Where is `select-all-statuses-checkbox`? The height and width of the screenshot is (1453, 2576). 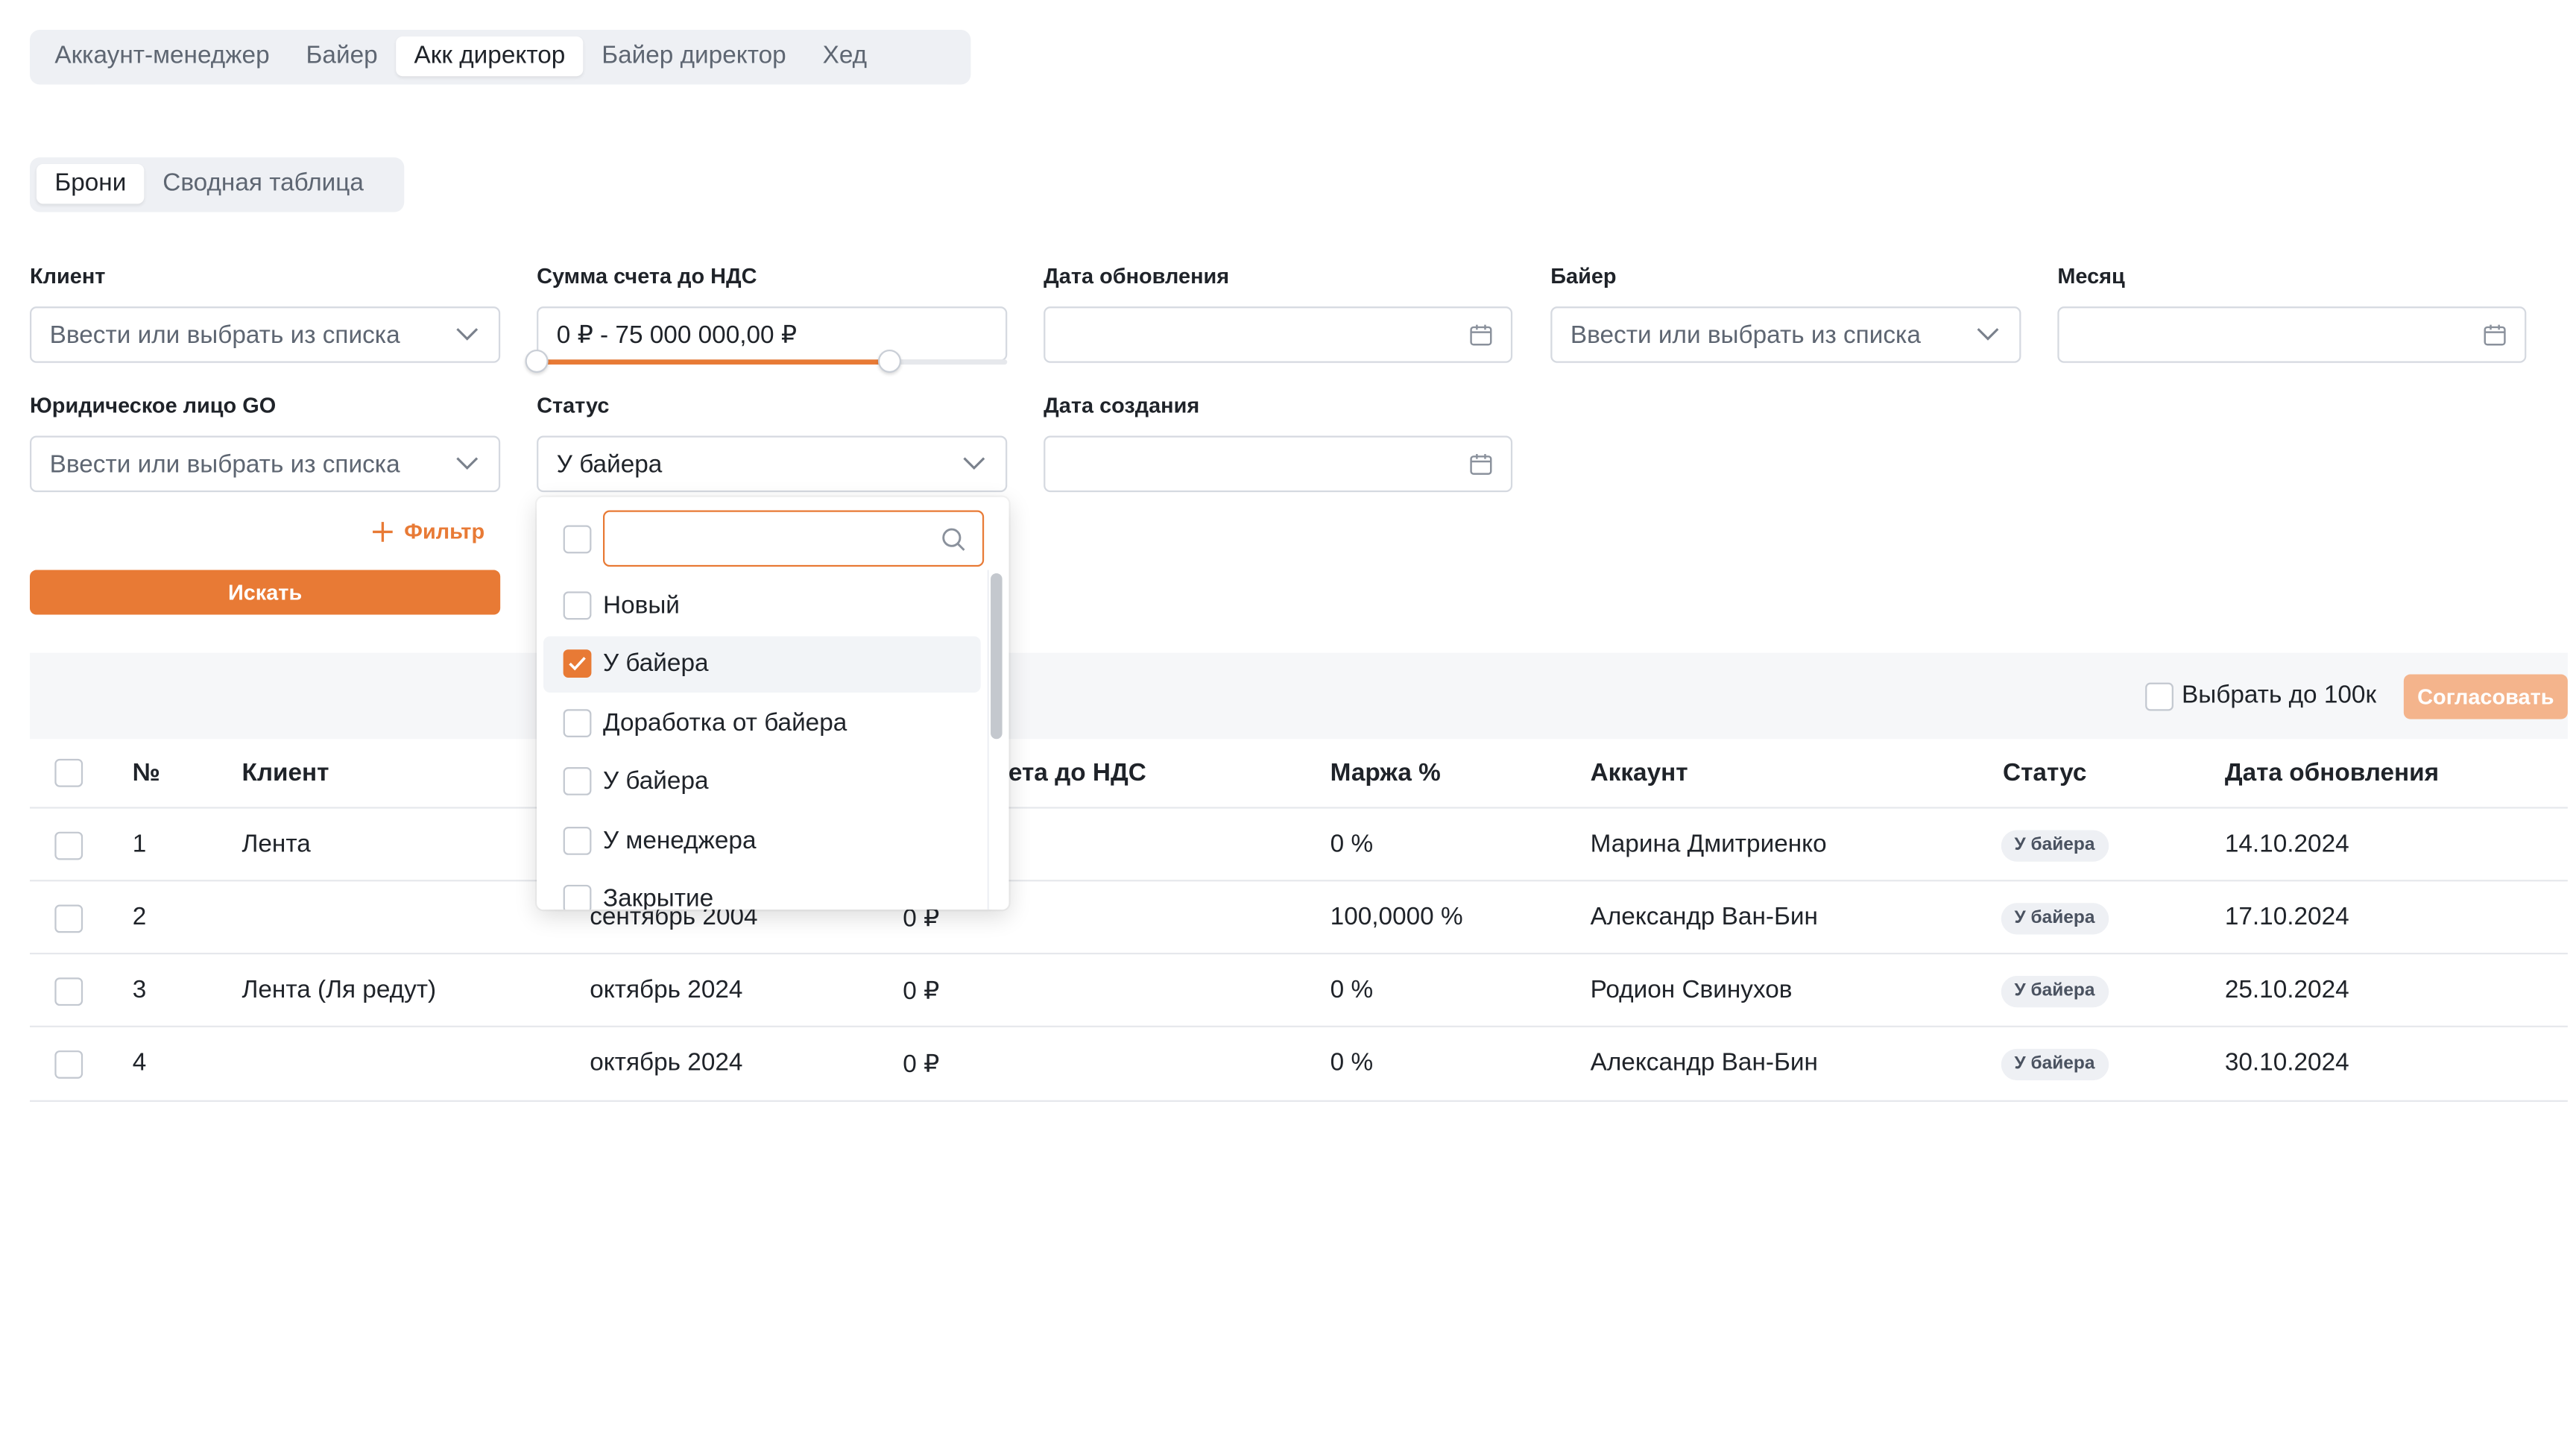 select-all-statuses-checkbox is located at coordinates (577, 539).